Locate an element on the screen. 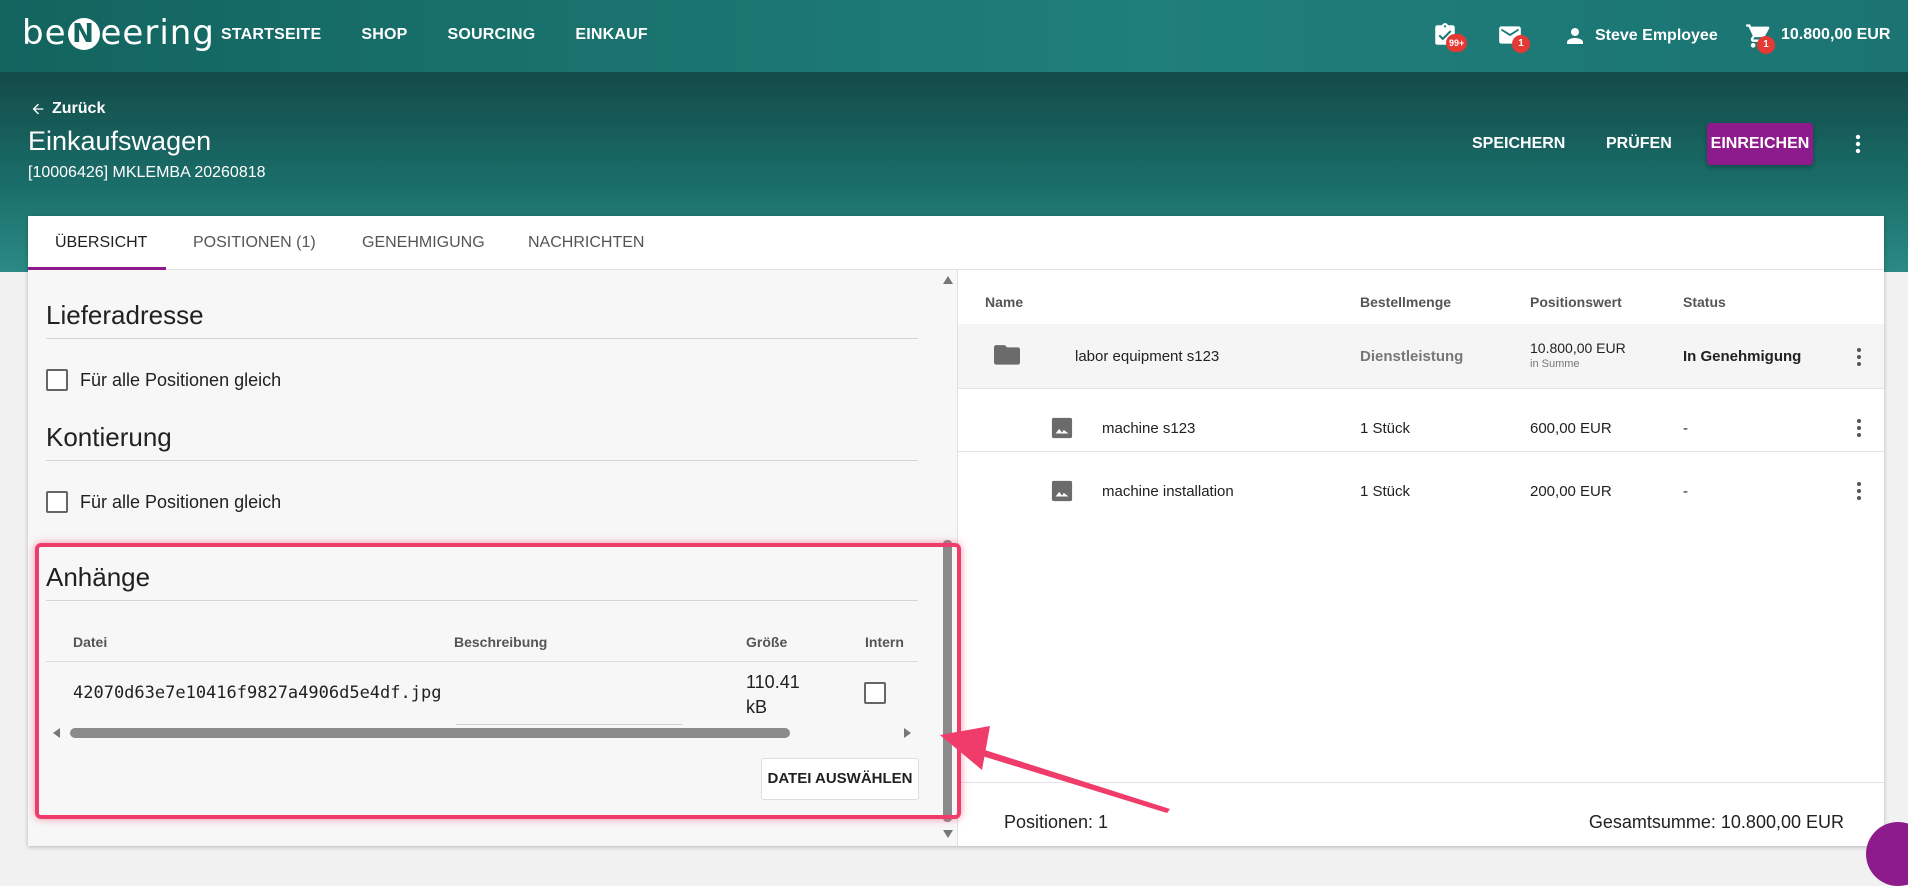 The image size is (1908, 886). position-name: labor equipment s123 is located at coordinates (1147, 356).